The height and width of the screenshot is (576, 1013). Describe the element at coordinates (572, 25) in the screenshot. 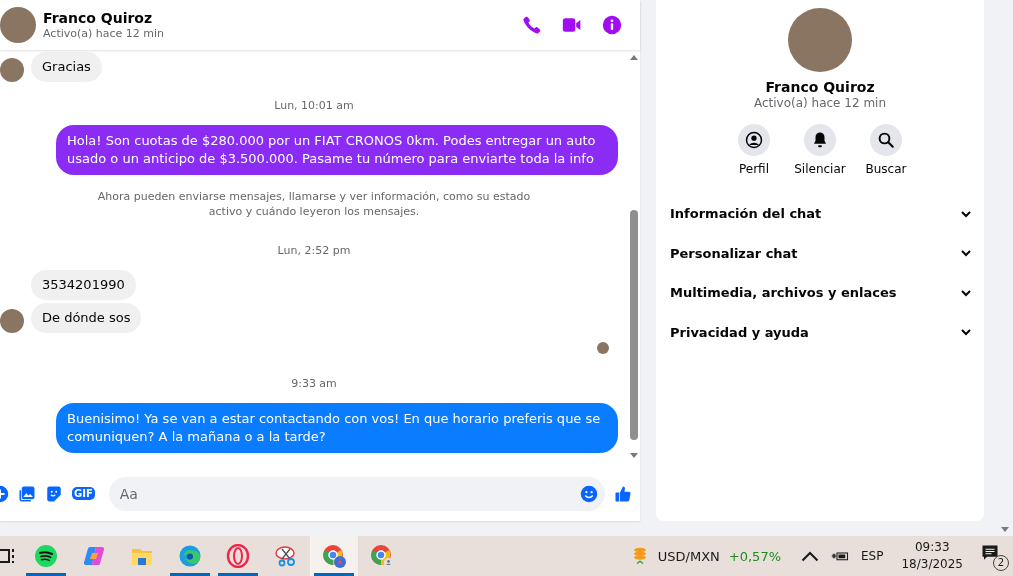

I see `video-camera-icon` at that location.